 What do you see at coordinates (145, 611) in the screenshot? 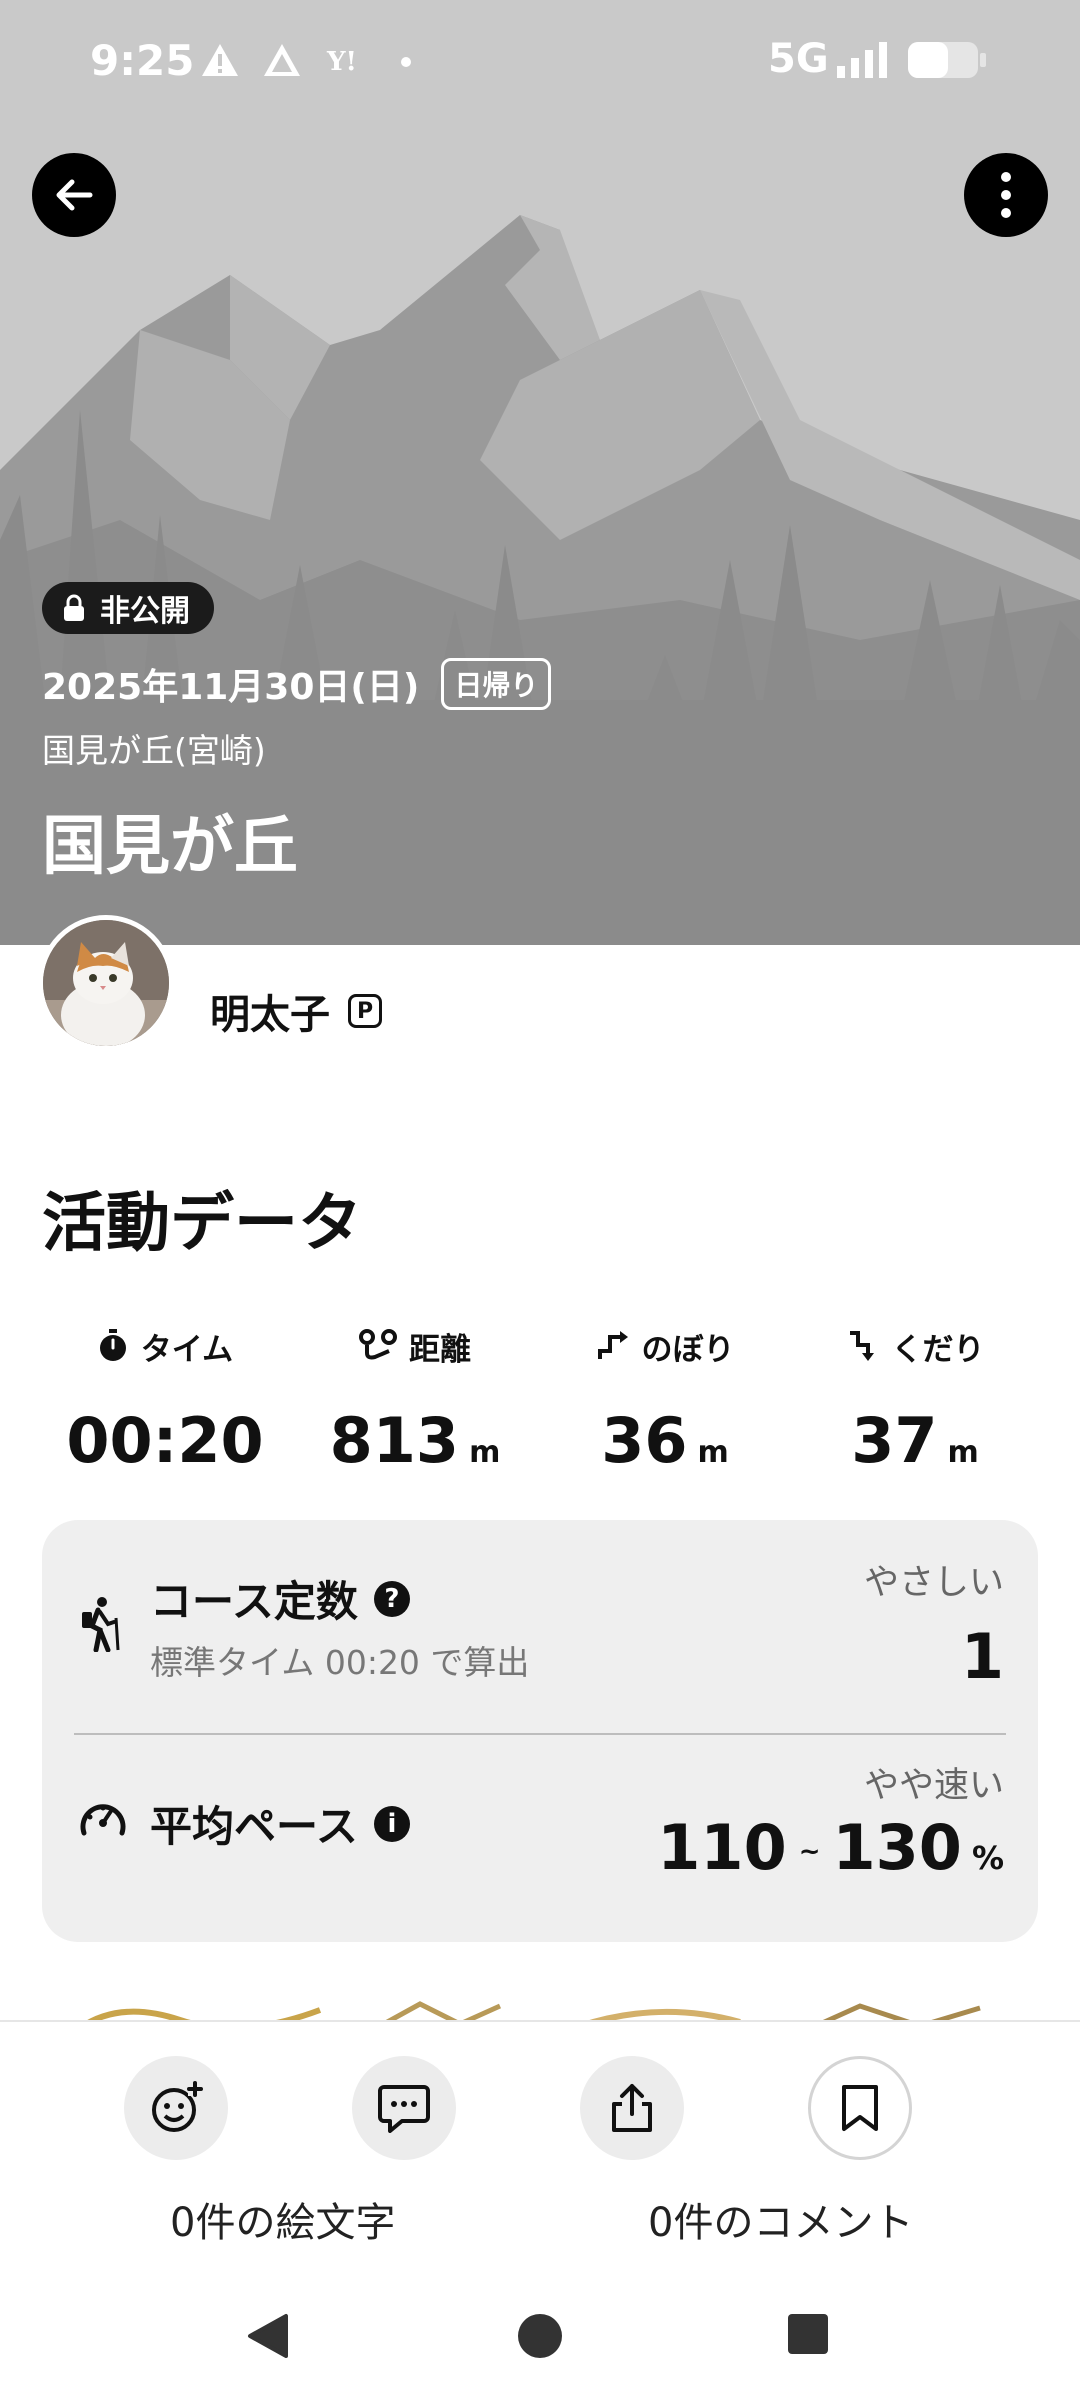
I see `privacy-label: 非公開` at bounding box center [145, 611].